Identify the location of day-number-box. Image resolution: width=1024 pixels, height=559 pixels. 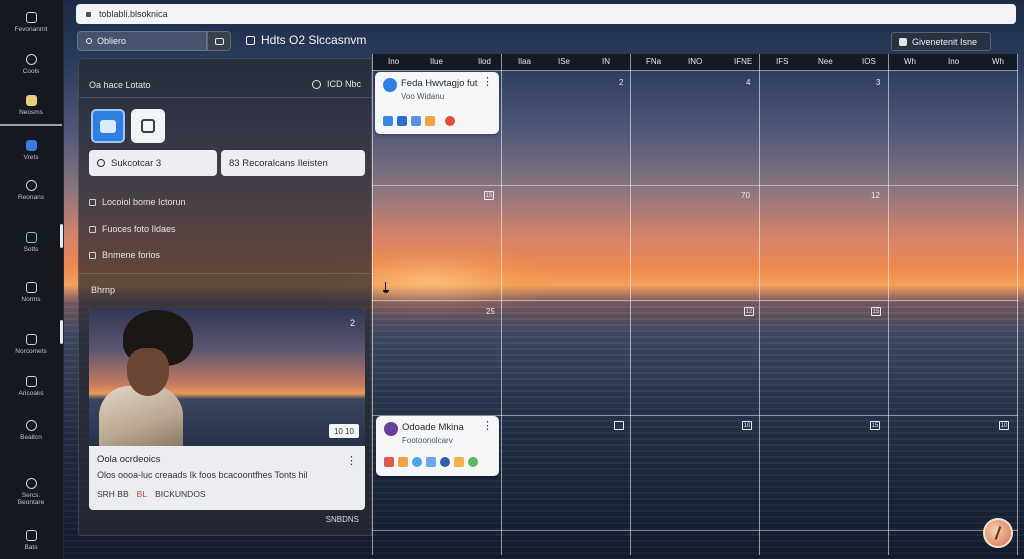
(619, 425).